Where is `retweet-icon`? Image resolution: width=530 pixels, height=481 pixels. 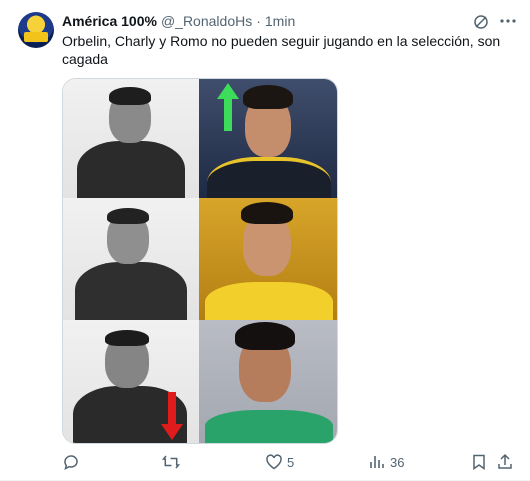
retweet-icon is located at coordinates (171, 462).